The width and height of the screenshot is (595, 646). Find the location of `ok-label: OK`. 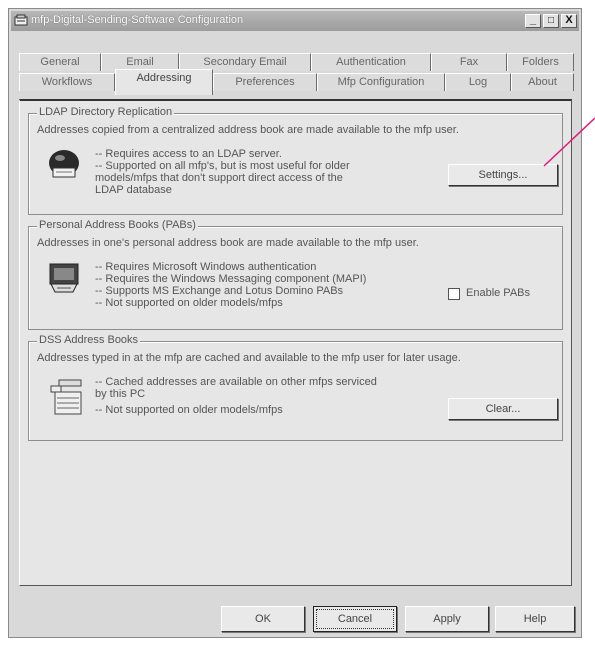

ok-label: OK is located at coordinates (263, 619).